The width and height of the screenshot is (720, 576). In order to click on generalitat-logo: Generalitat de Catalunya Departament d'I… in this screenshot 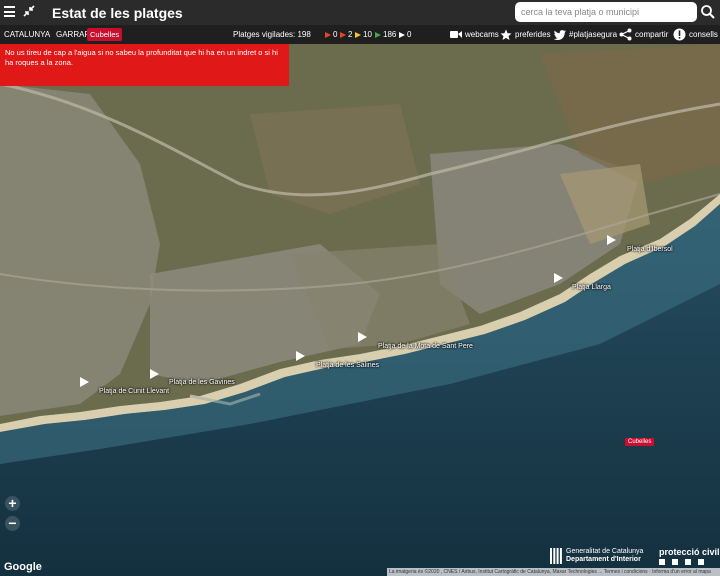, I will do `click(596, 556)`.